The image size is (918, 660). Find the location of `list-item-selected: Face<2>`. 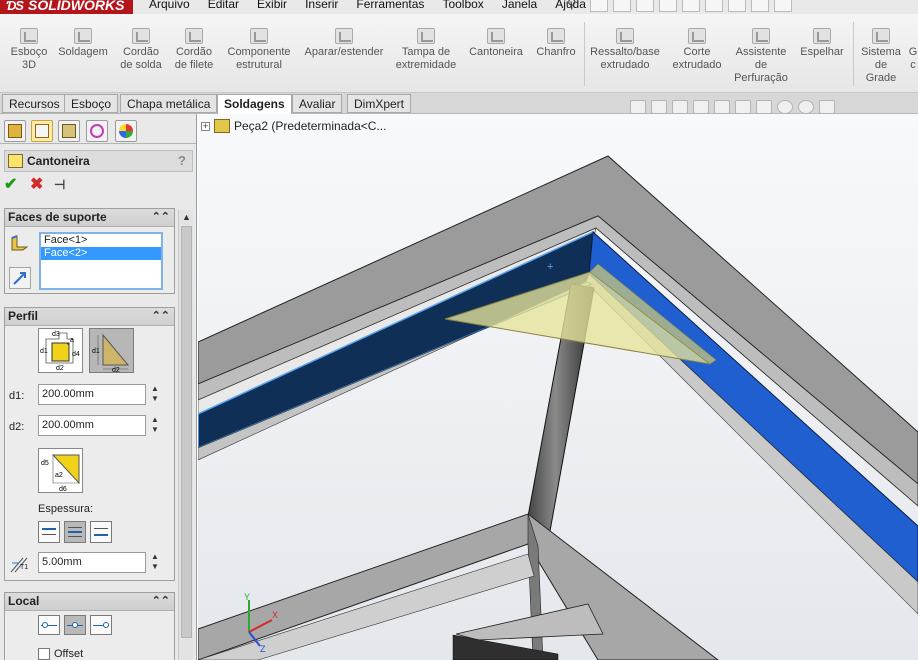

list-item-selected: Face<2> is located at coordinates (101, 253).